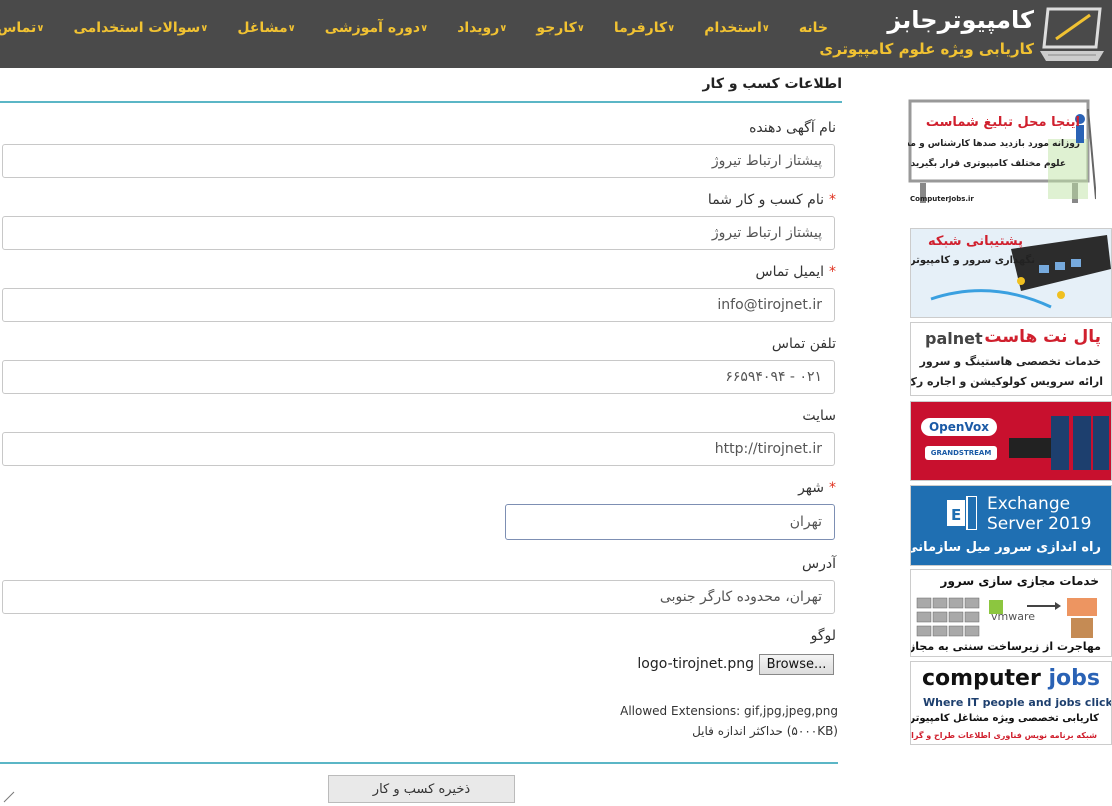  I want to click on site-logo: کامپیوترجابز کاریابی ویژه علوم کامپیوتری, so click(965, 34).